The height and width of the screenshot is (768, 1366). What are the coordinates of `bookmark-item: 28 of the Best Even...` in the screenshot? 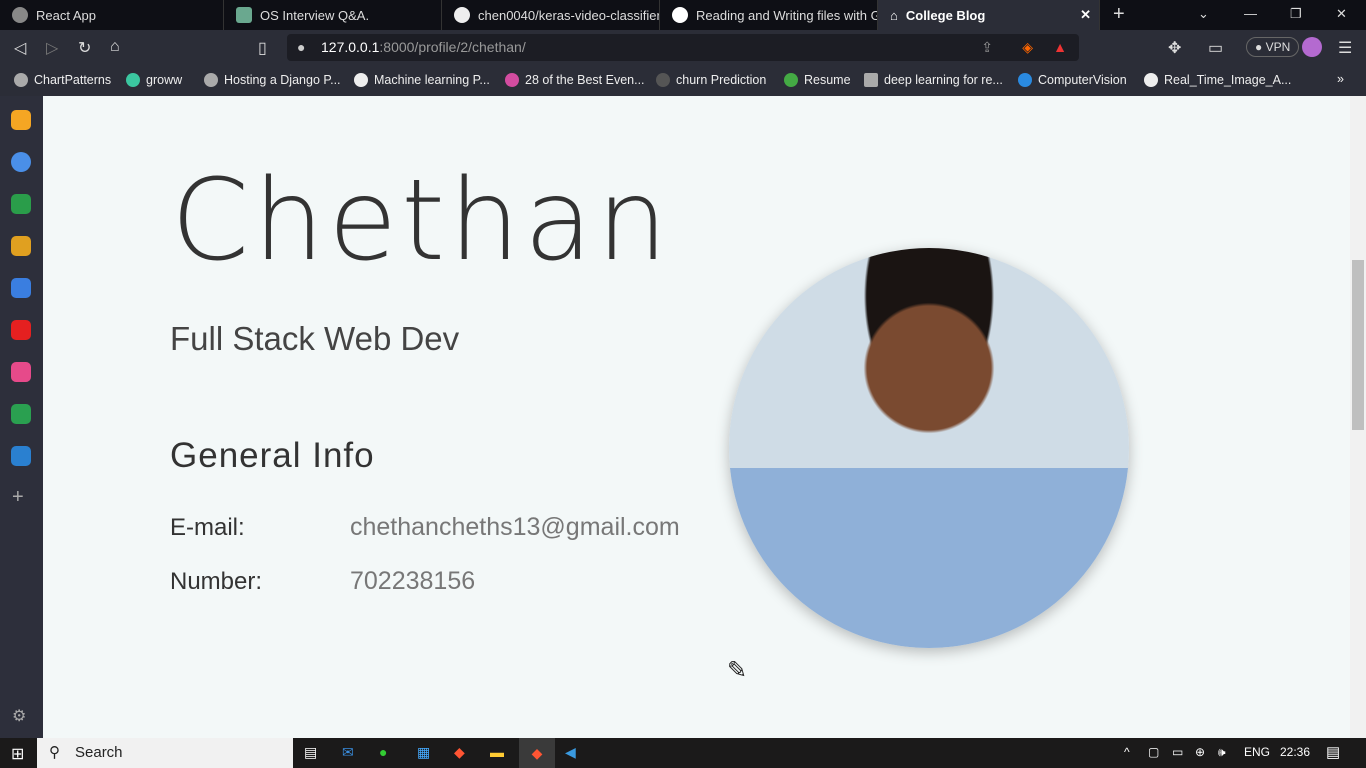 It's located at (575, 80).